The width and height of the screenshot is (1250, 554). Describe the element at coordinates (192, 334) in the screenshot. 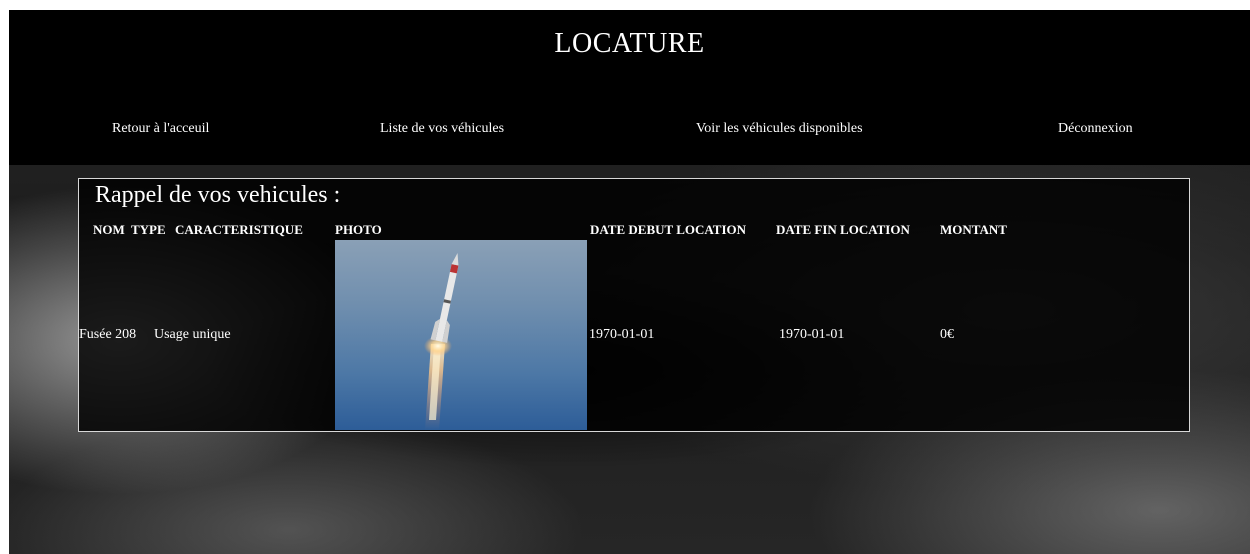

I see `cell-type: Usage unique` at that location.